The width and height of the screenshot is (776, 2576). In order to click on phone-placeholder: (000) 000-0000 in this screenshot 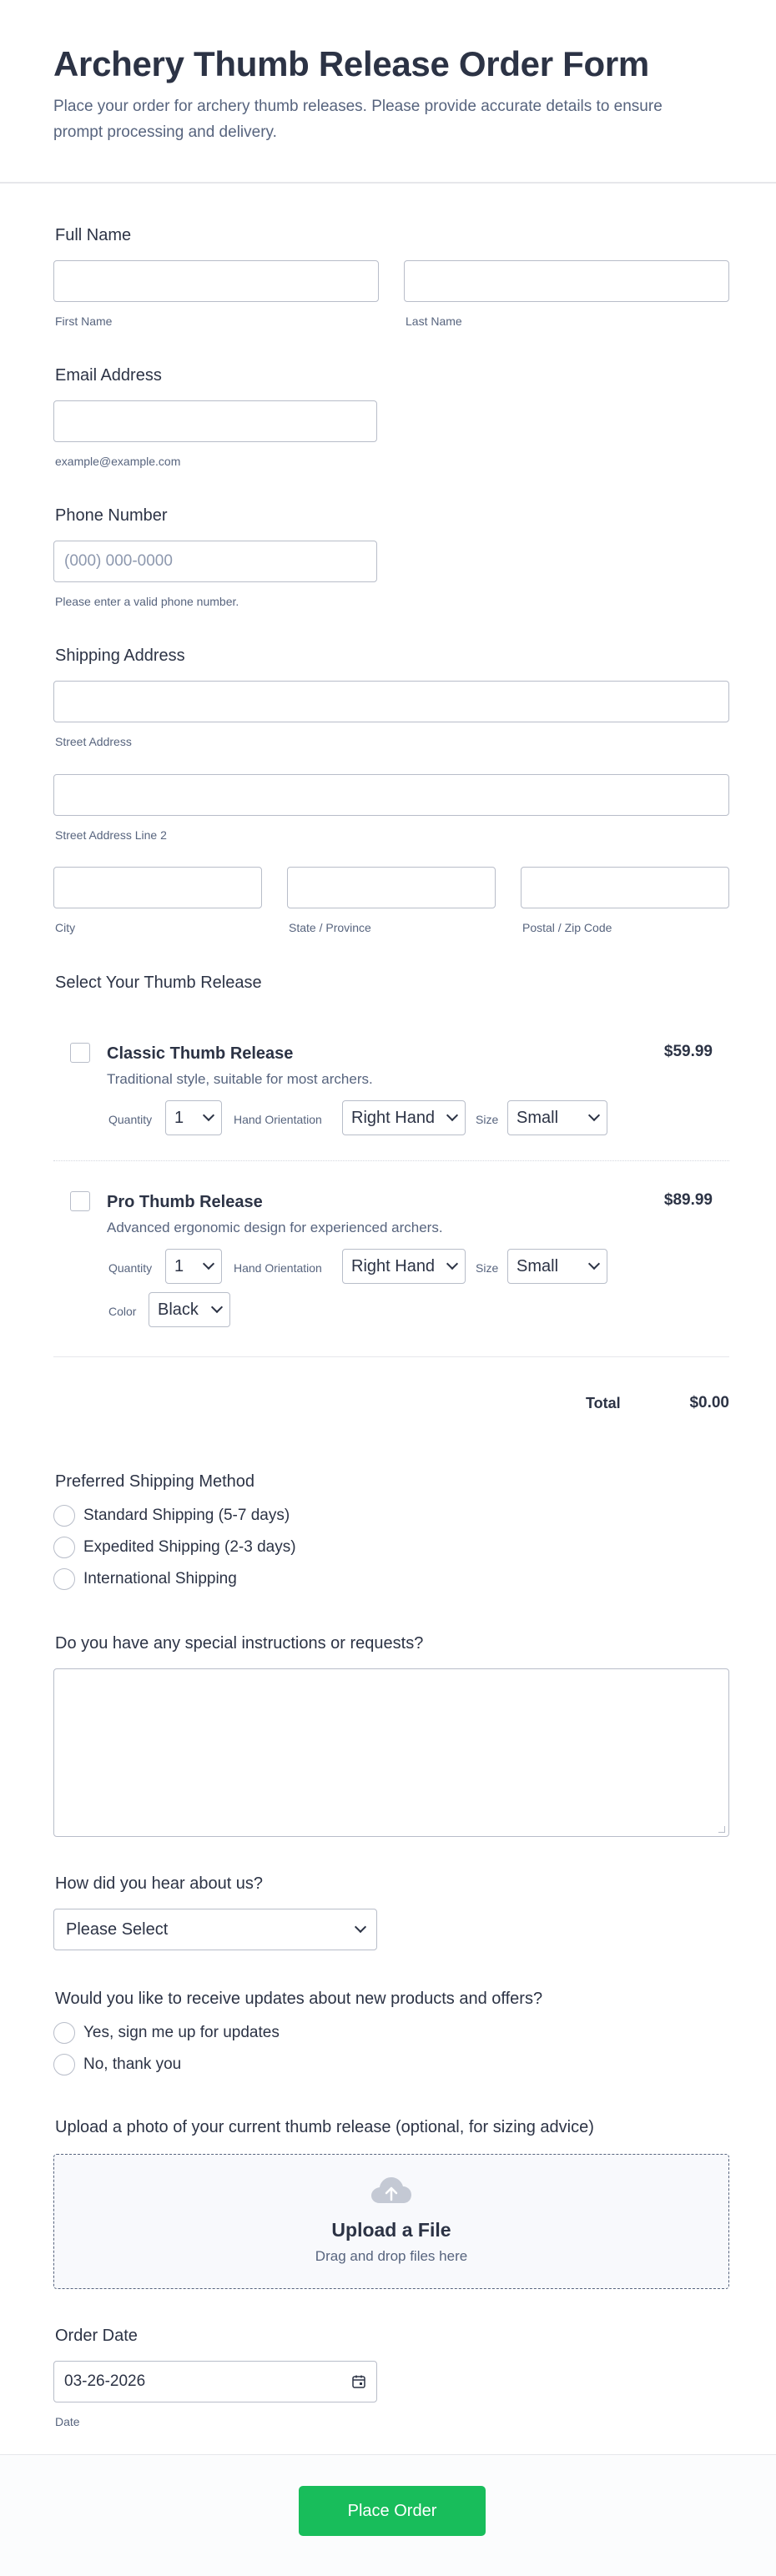, I will do `click(118, 561)`.